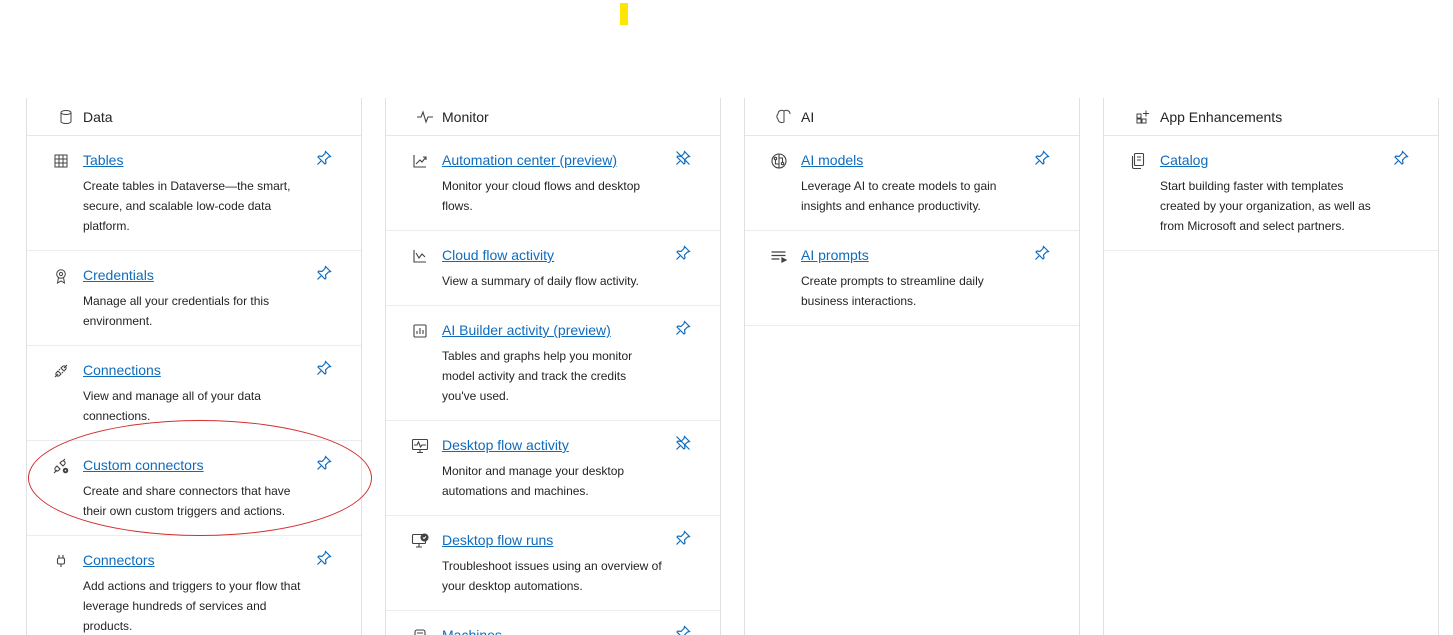 The image size is (1453, 635). Describe the element at coordinates (420, 161) in the screenshot. I see `trend-chart-icon` at that location.